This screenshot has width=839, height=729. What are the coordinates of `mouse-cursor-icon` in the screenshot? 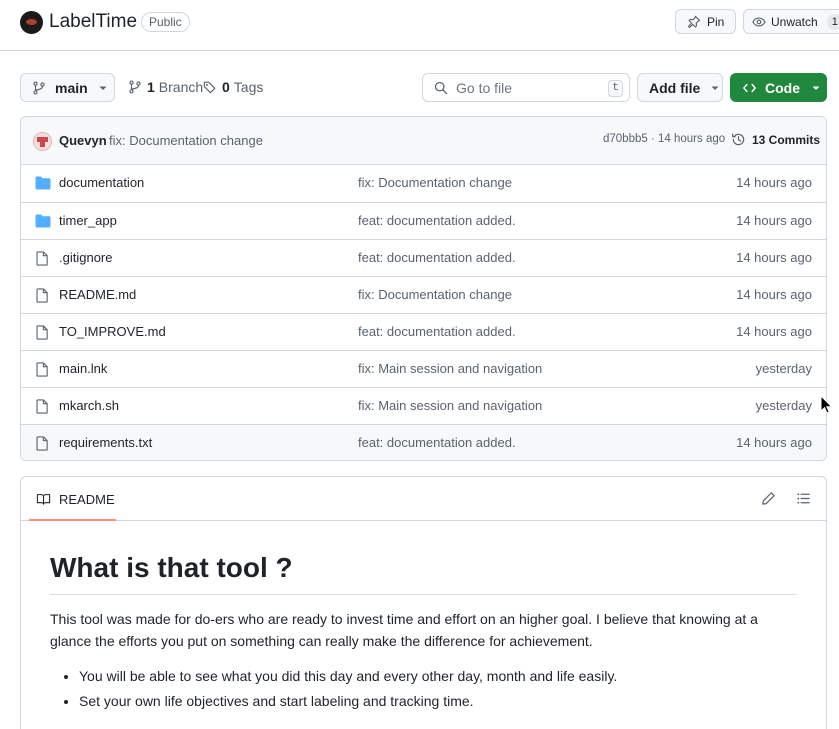 It's located at (826, 404).